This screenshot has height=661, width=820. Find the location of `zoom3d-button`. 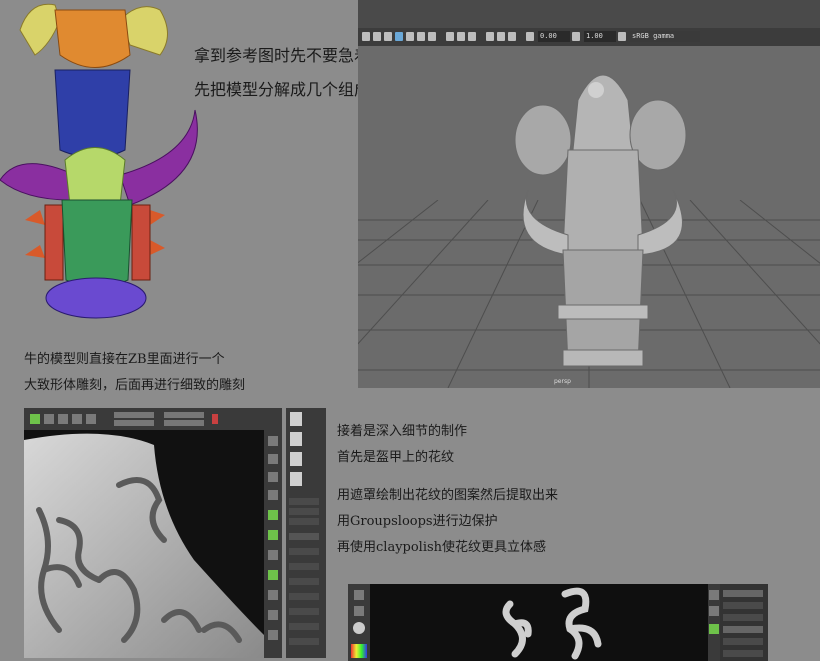

zoom3d-button is located at coordinates (273, 615).